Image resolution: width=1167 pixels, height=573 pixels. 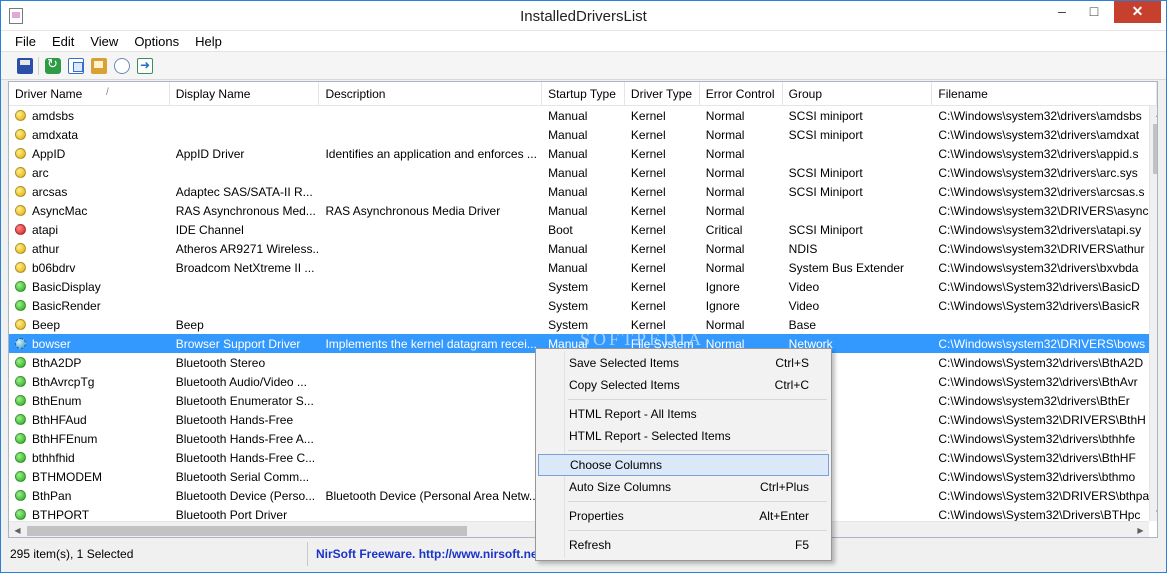 What do you see at coordinates (1140, 529) in the screenshot?
I see `scroll-right-icon: ▶` at bounding box center [1140, 529].